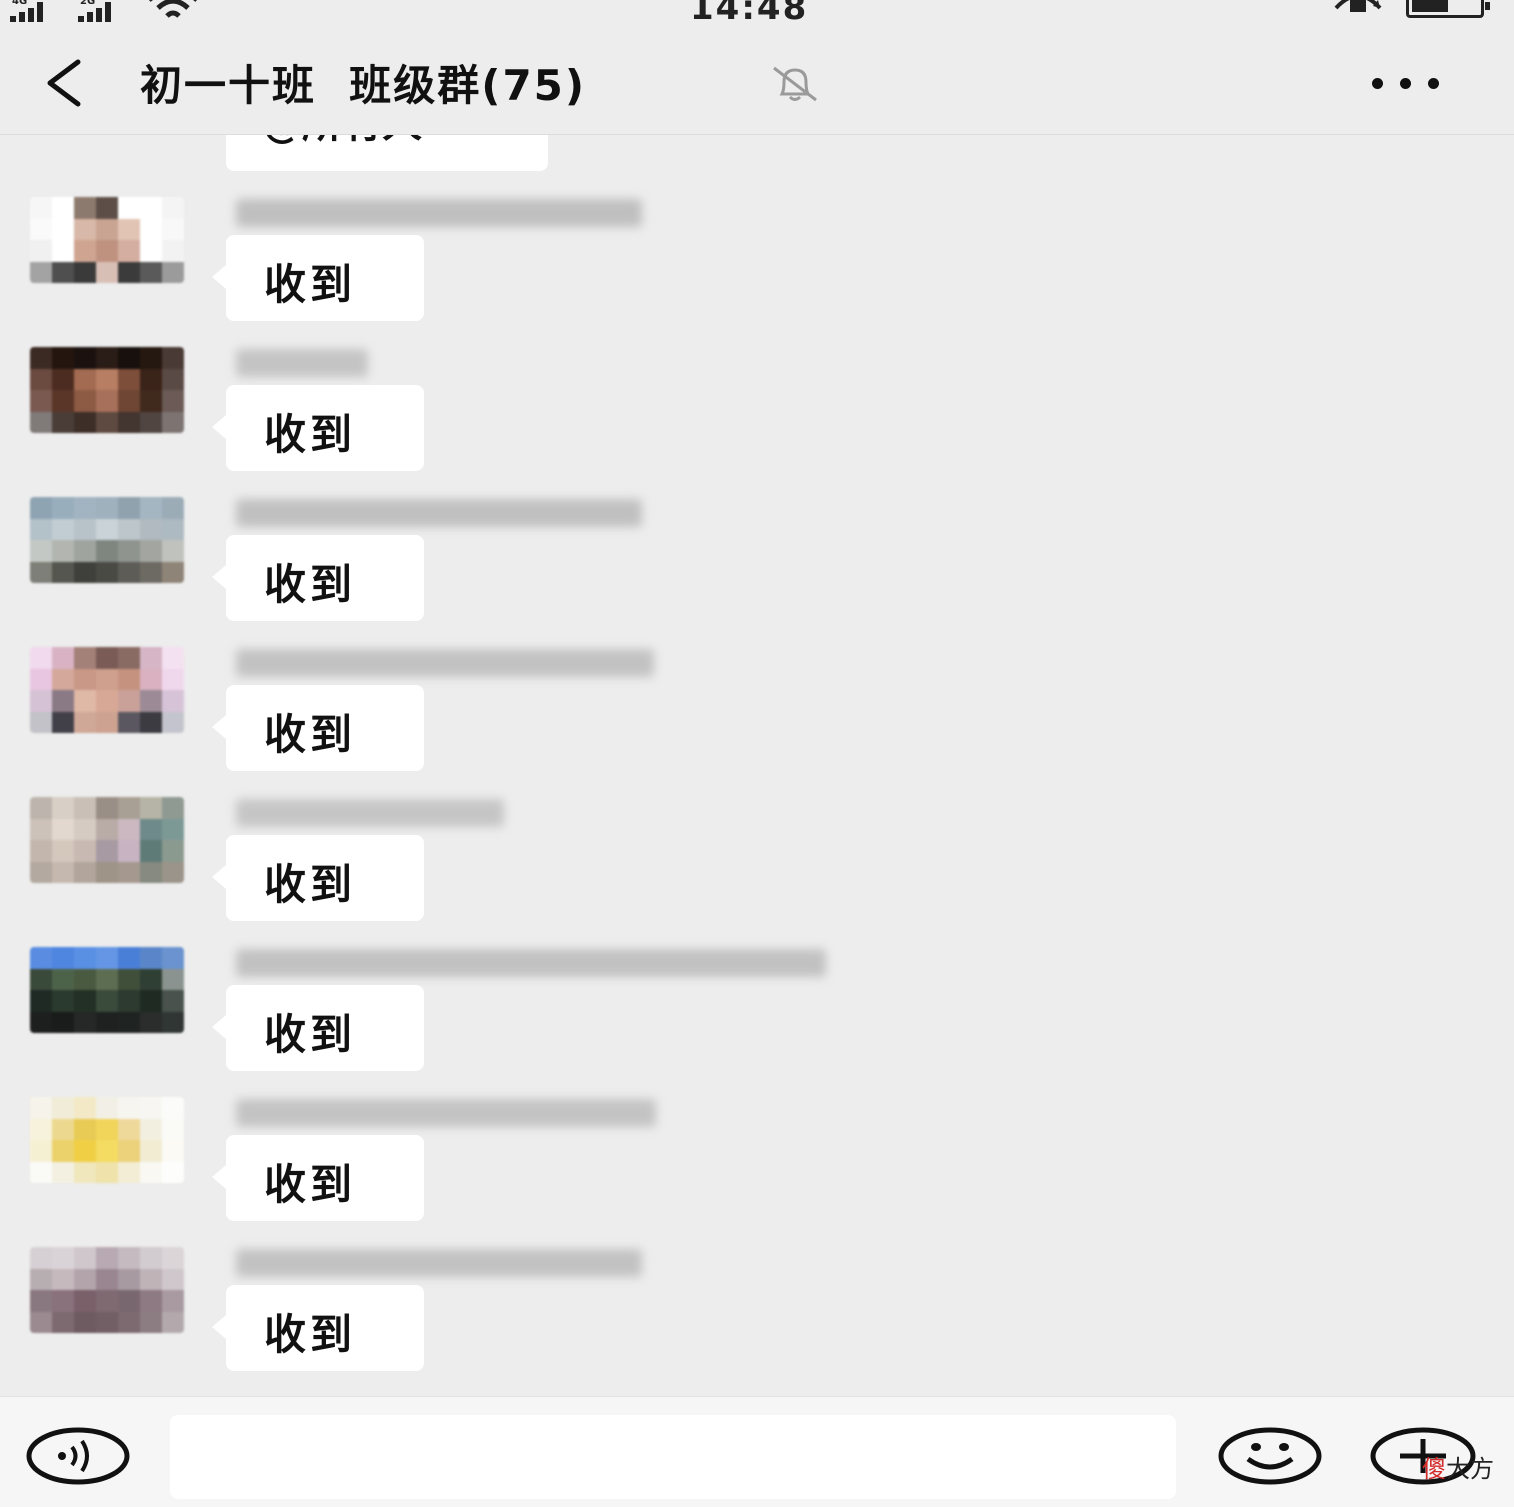 Image resolution: width=1514 pixels, height=1507 pixels. I want to click on watermark: 傻大方, so click(1458, 1466).